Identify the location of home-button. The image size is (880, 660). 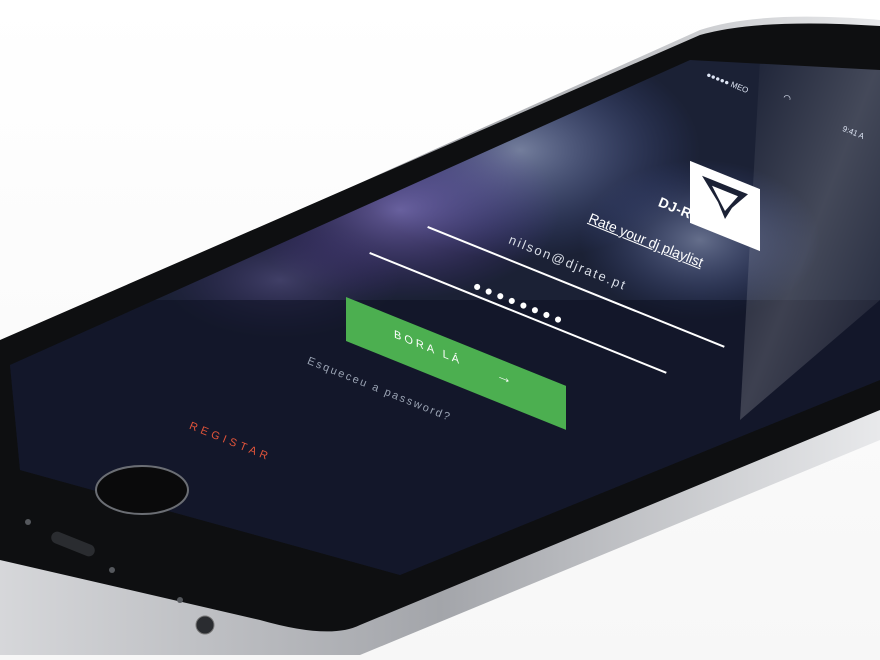
(142, 490).